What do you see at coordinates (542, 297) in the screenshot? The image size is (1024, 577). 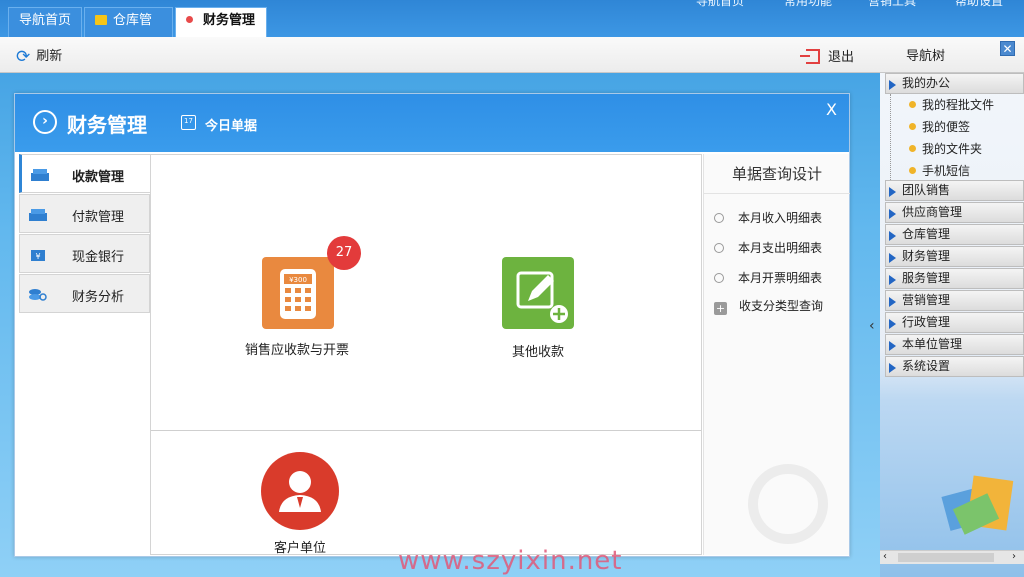 I see `edit-add-icon` at bounding box center [542, 297].